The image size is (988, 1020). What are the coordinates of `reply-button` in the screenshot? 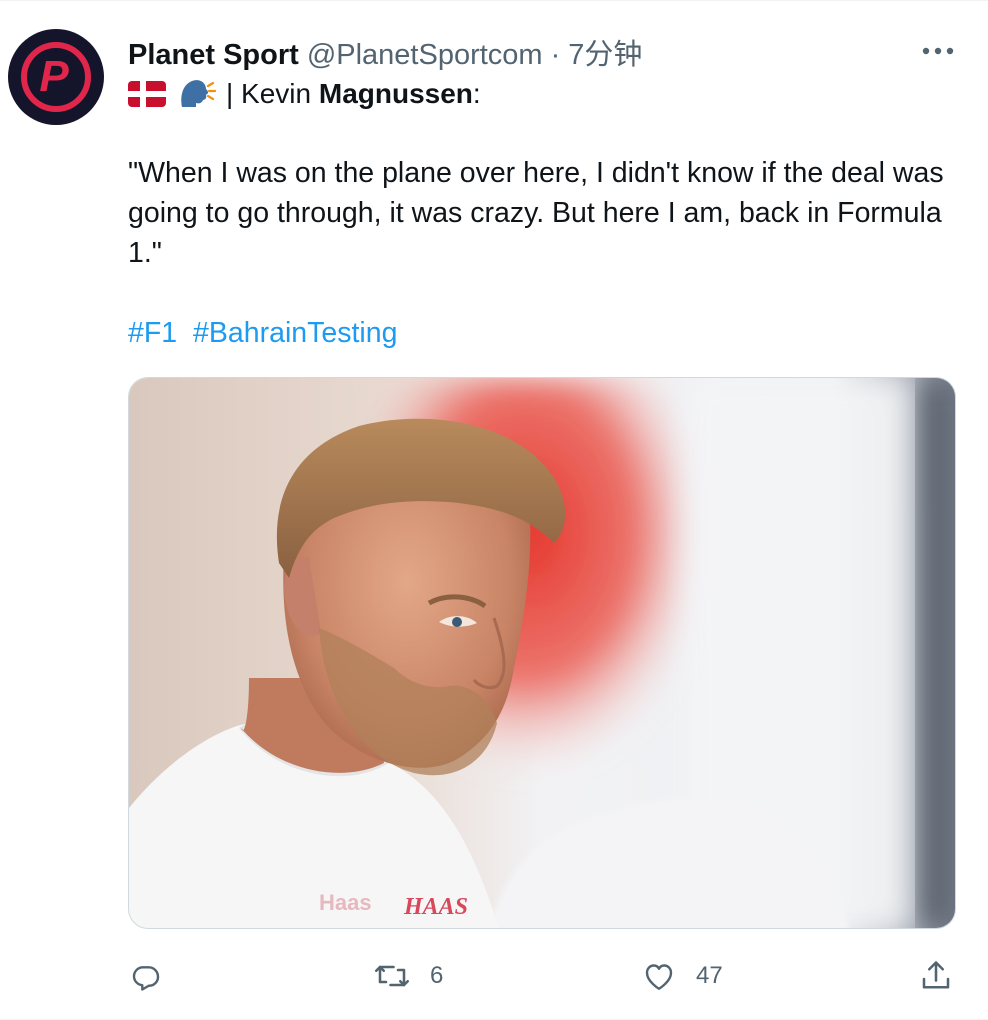 It's located at (155, 976).